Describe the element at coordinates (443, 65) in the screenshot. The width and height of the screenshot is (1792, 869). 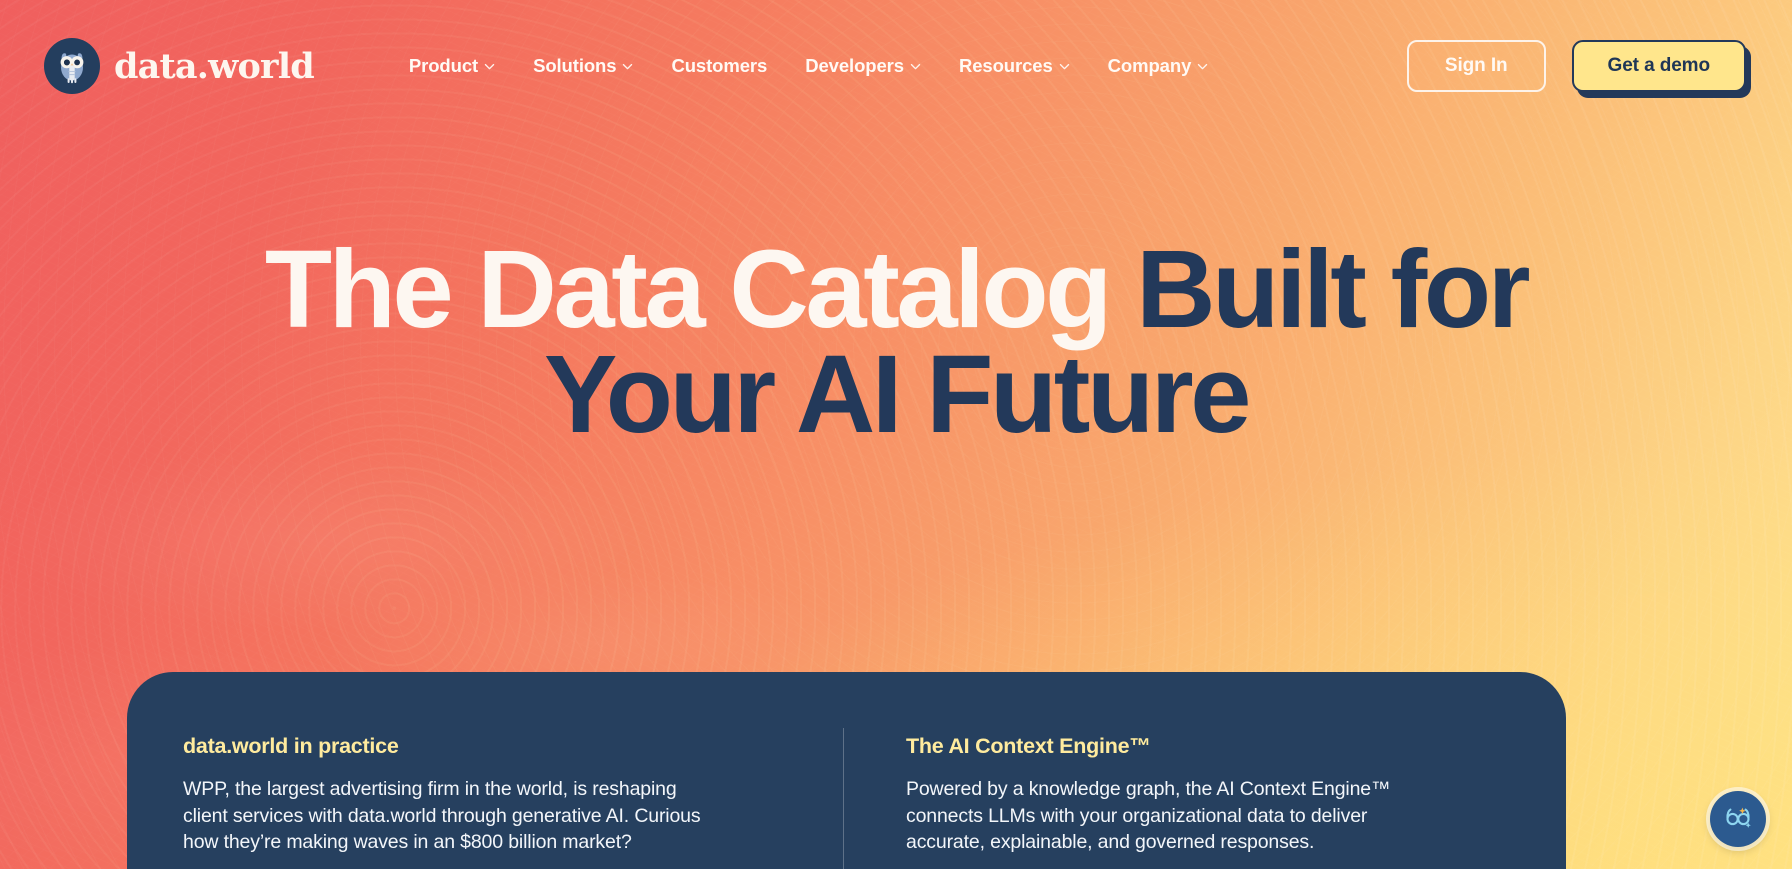
I see `nav-item-product-label: Product` at that location.